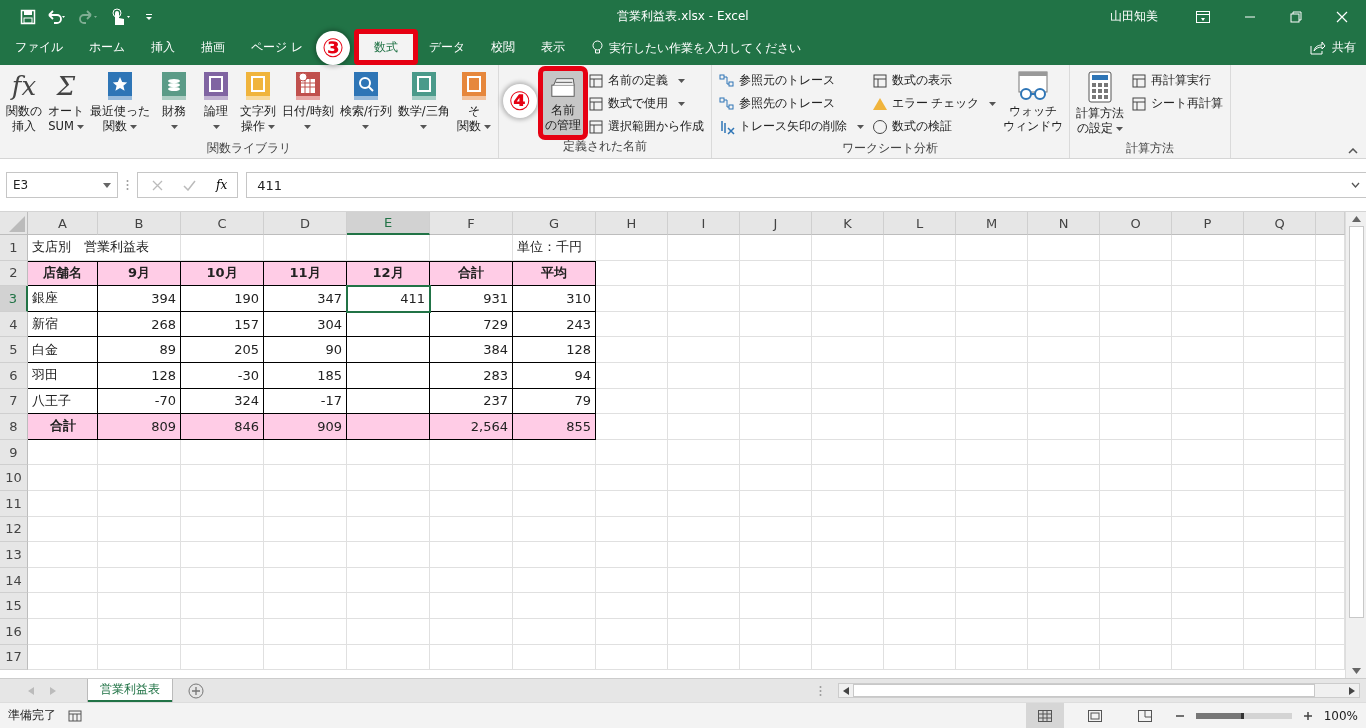 The image size is (1366, 728). What do you see at coordinates (66, 104) in the screenshot?
I see `ribbon-button: Σ オート SUM` at bounding box center [66, 104].